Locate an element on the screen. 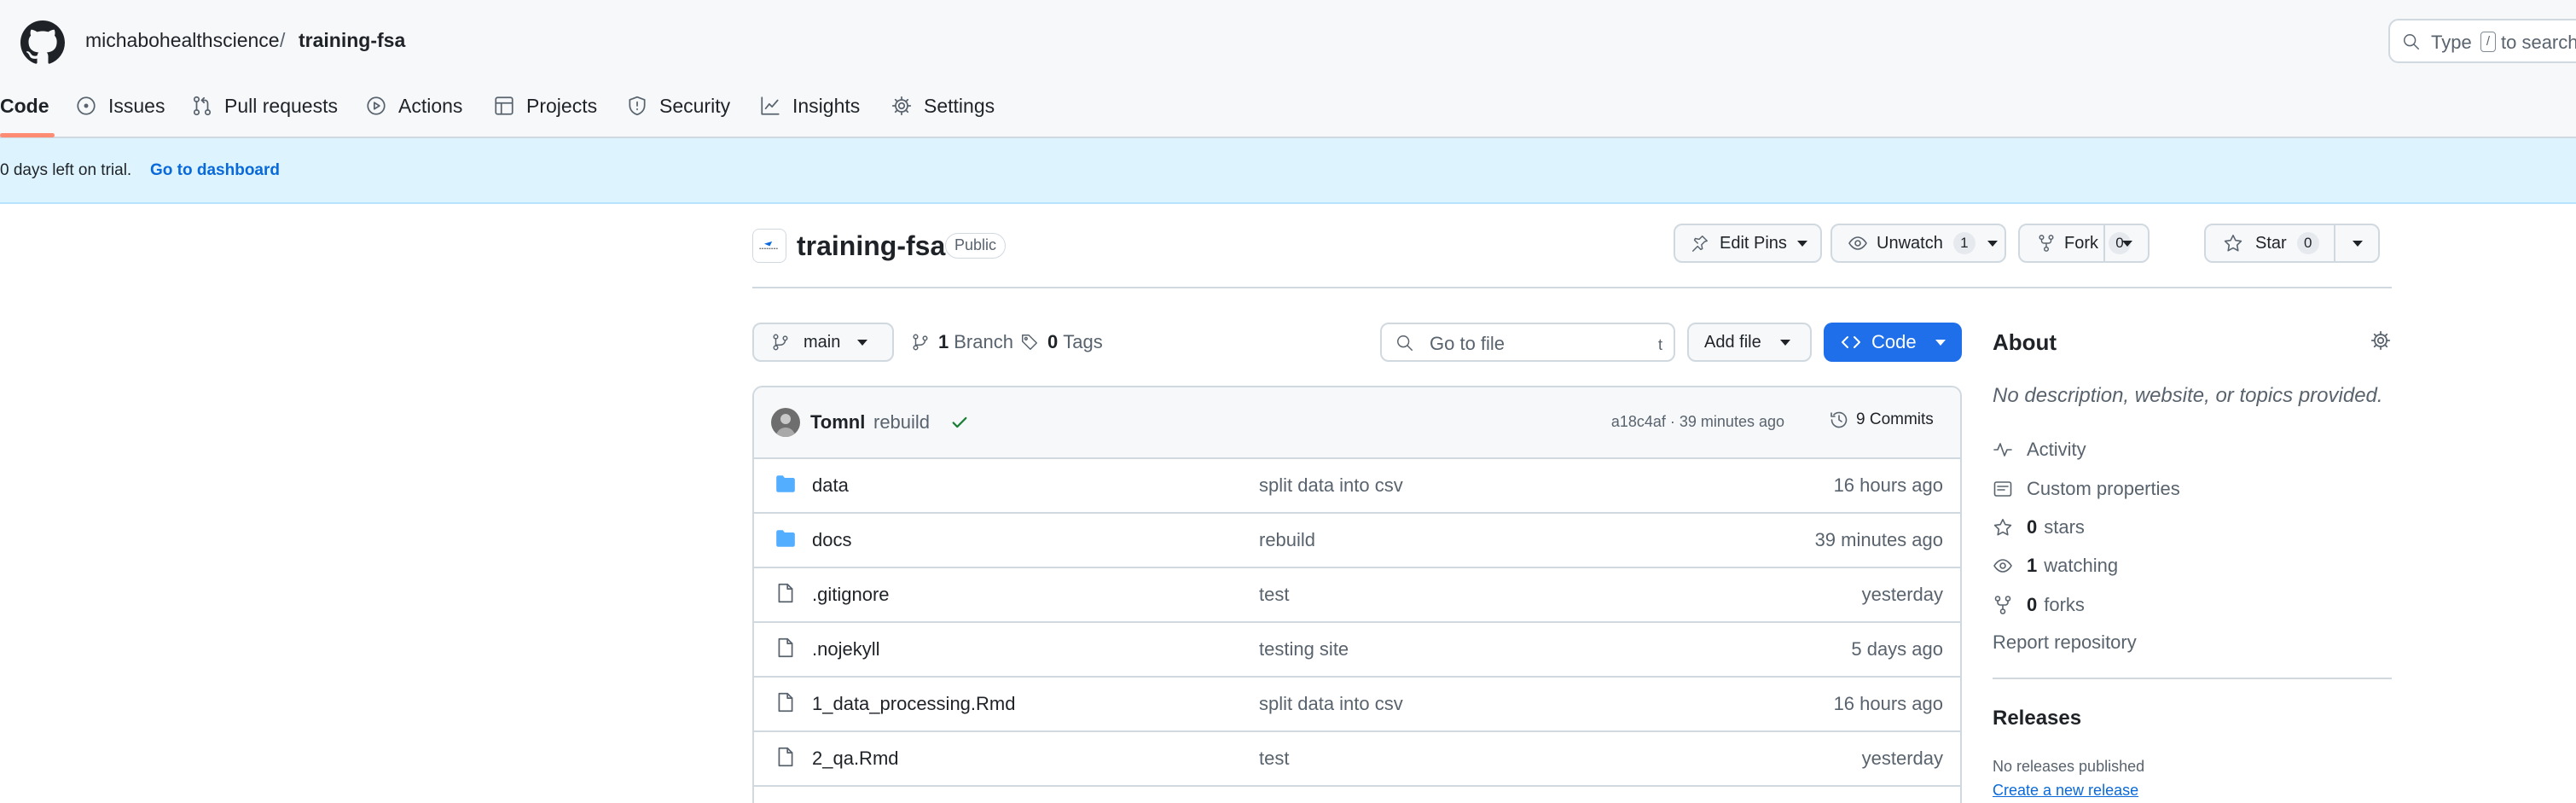 The width and height of the screenshot is (2576, 803). file-name: 1_data_processing.Rmd is located at coordinates (913, 704).